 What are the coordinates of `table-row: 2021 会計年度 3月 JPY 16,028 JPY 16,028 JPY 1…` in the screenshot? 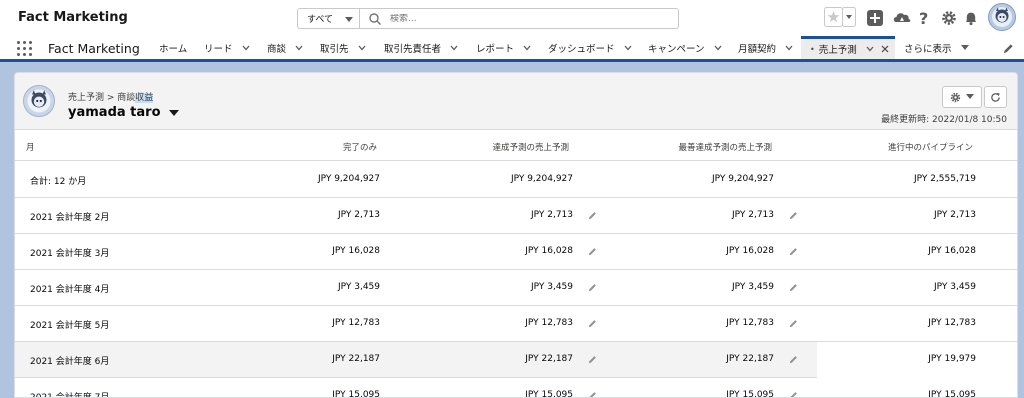 It's located at (516, 252).